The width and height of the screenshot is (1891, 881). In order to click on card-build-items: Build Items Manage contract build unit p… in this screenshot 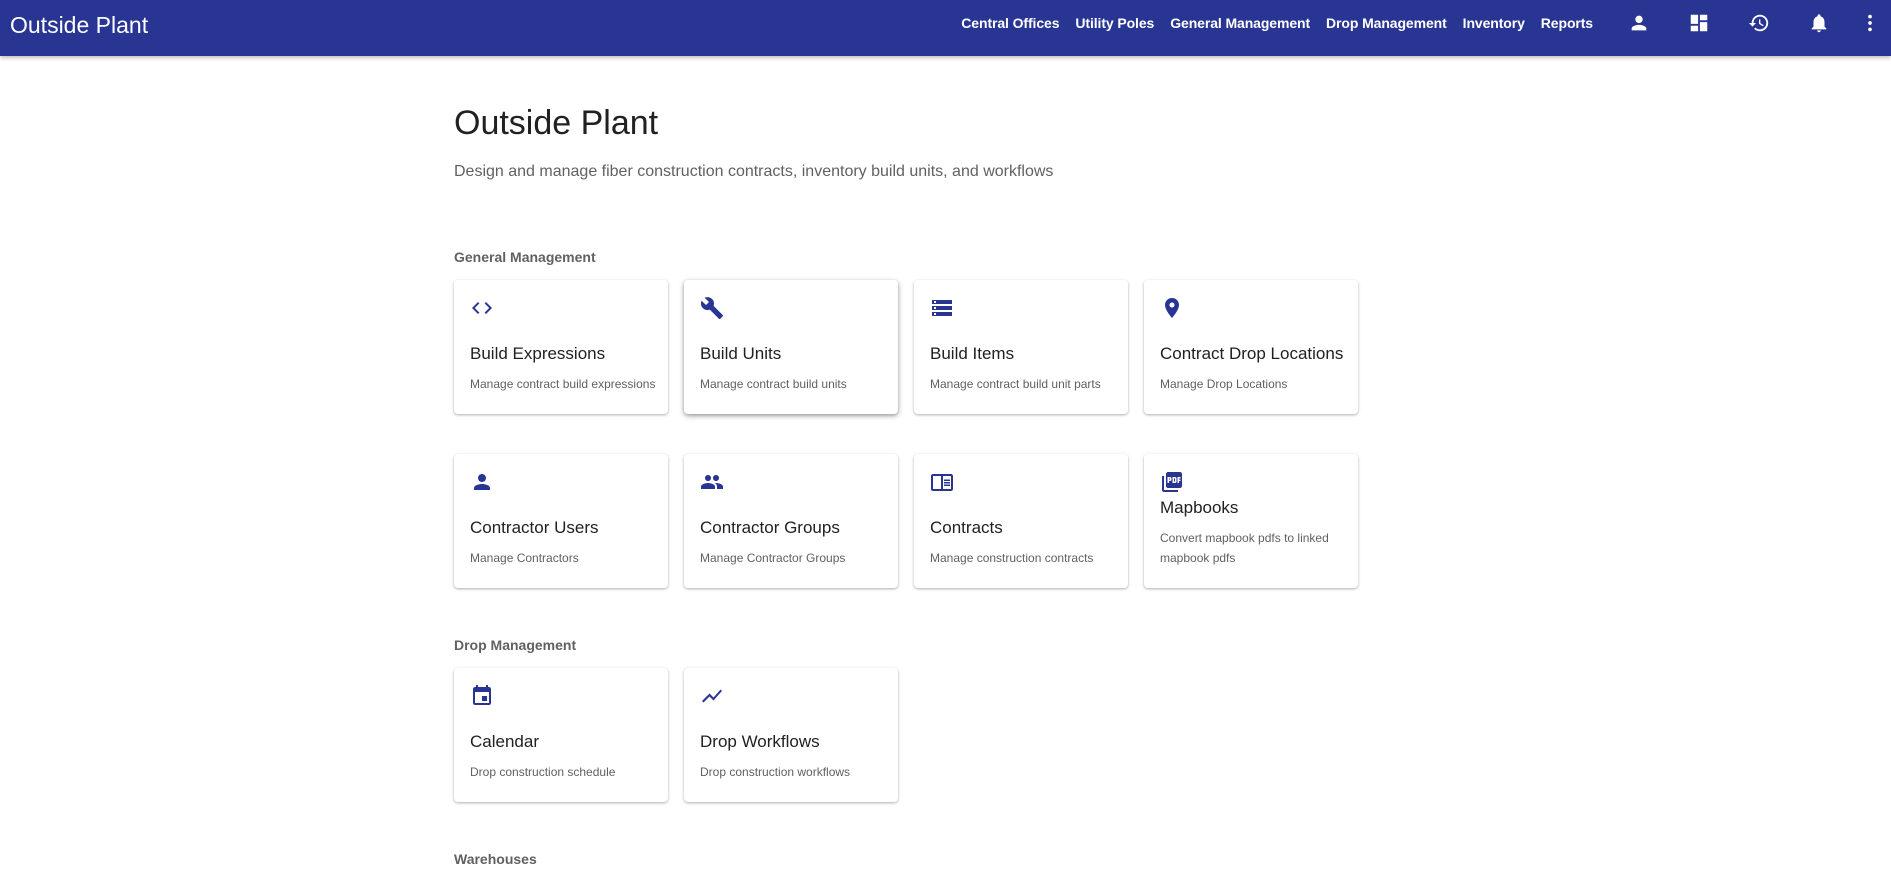, I will do `click(1021, 347)`.